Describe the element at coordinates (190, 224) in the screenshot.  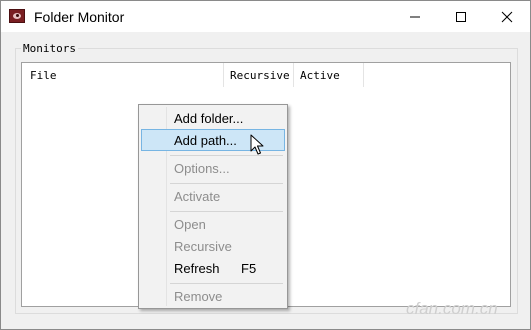
I see `menu-item-label: Open` at that location.